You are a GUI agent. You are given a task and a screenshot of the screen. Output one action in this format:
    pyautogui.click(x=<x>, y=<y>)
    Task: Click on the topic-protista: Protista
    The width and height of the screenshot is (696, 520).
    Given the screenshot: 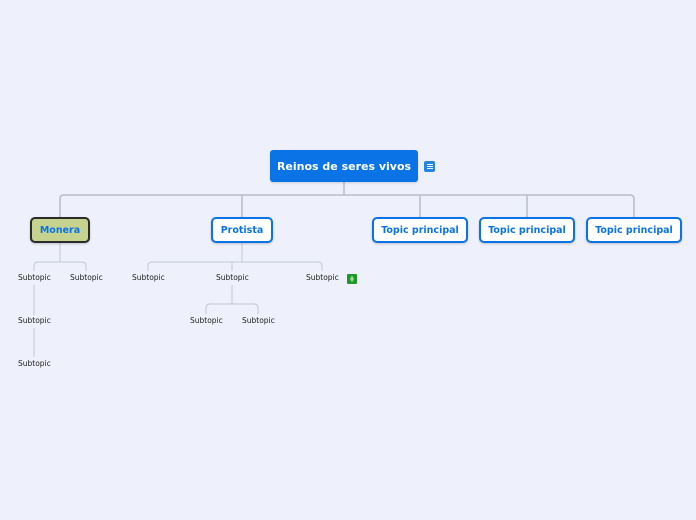 What is the action you would take?
    pyautogui.click(x=242, y=230)
    